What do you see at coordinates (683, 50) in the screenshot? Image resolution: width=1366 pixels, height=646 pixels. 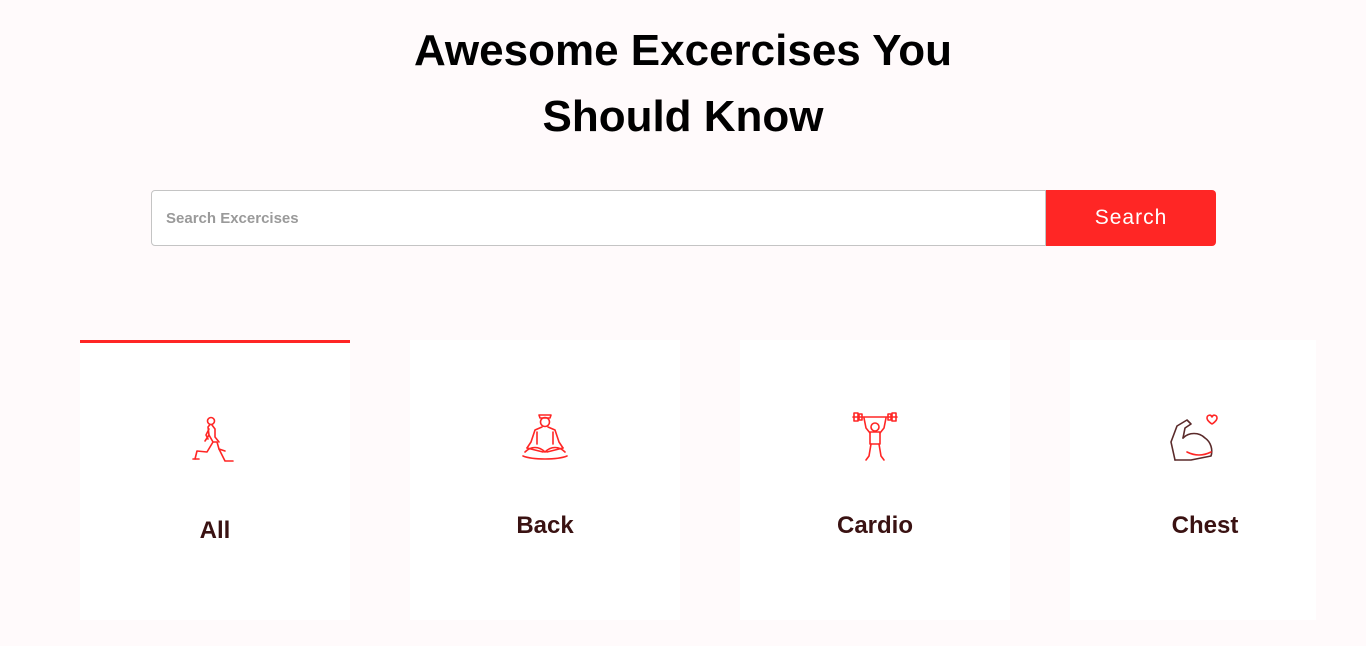 I see `page-title-line-1: Awesome Excercises You` at bounding box center [683, 50].